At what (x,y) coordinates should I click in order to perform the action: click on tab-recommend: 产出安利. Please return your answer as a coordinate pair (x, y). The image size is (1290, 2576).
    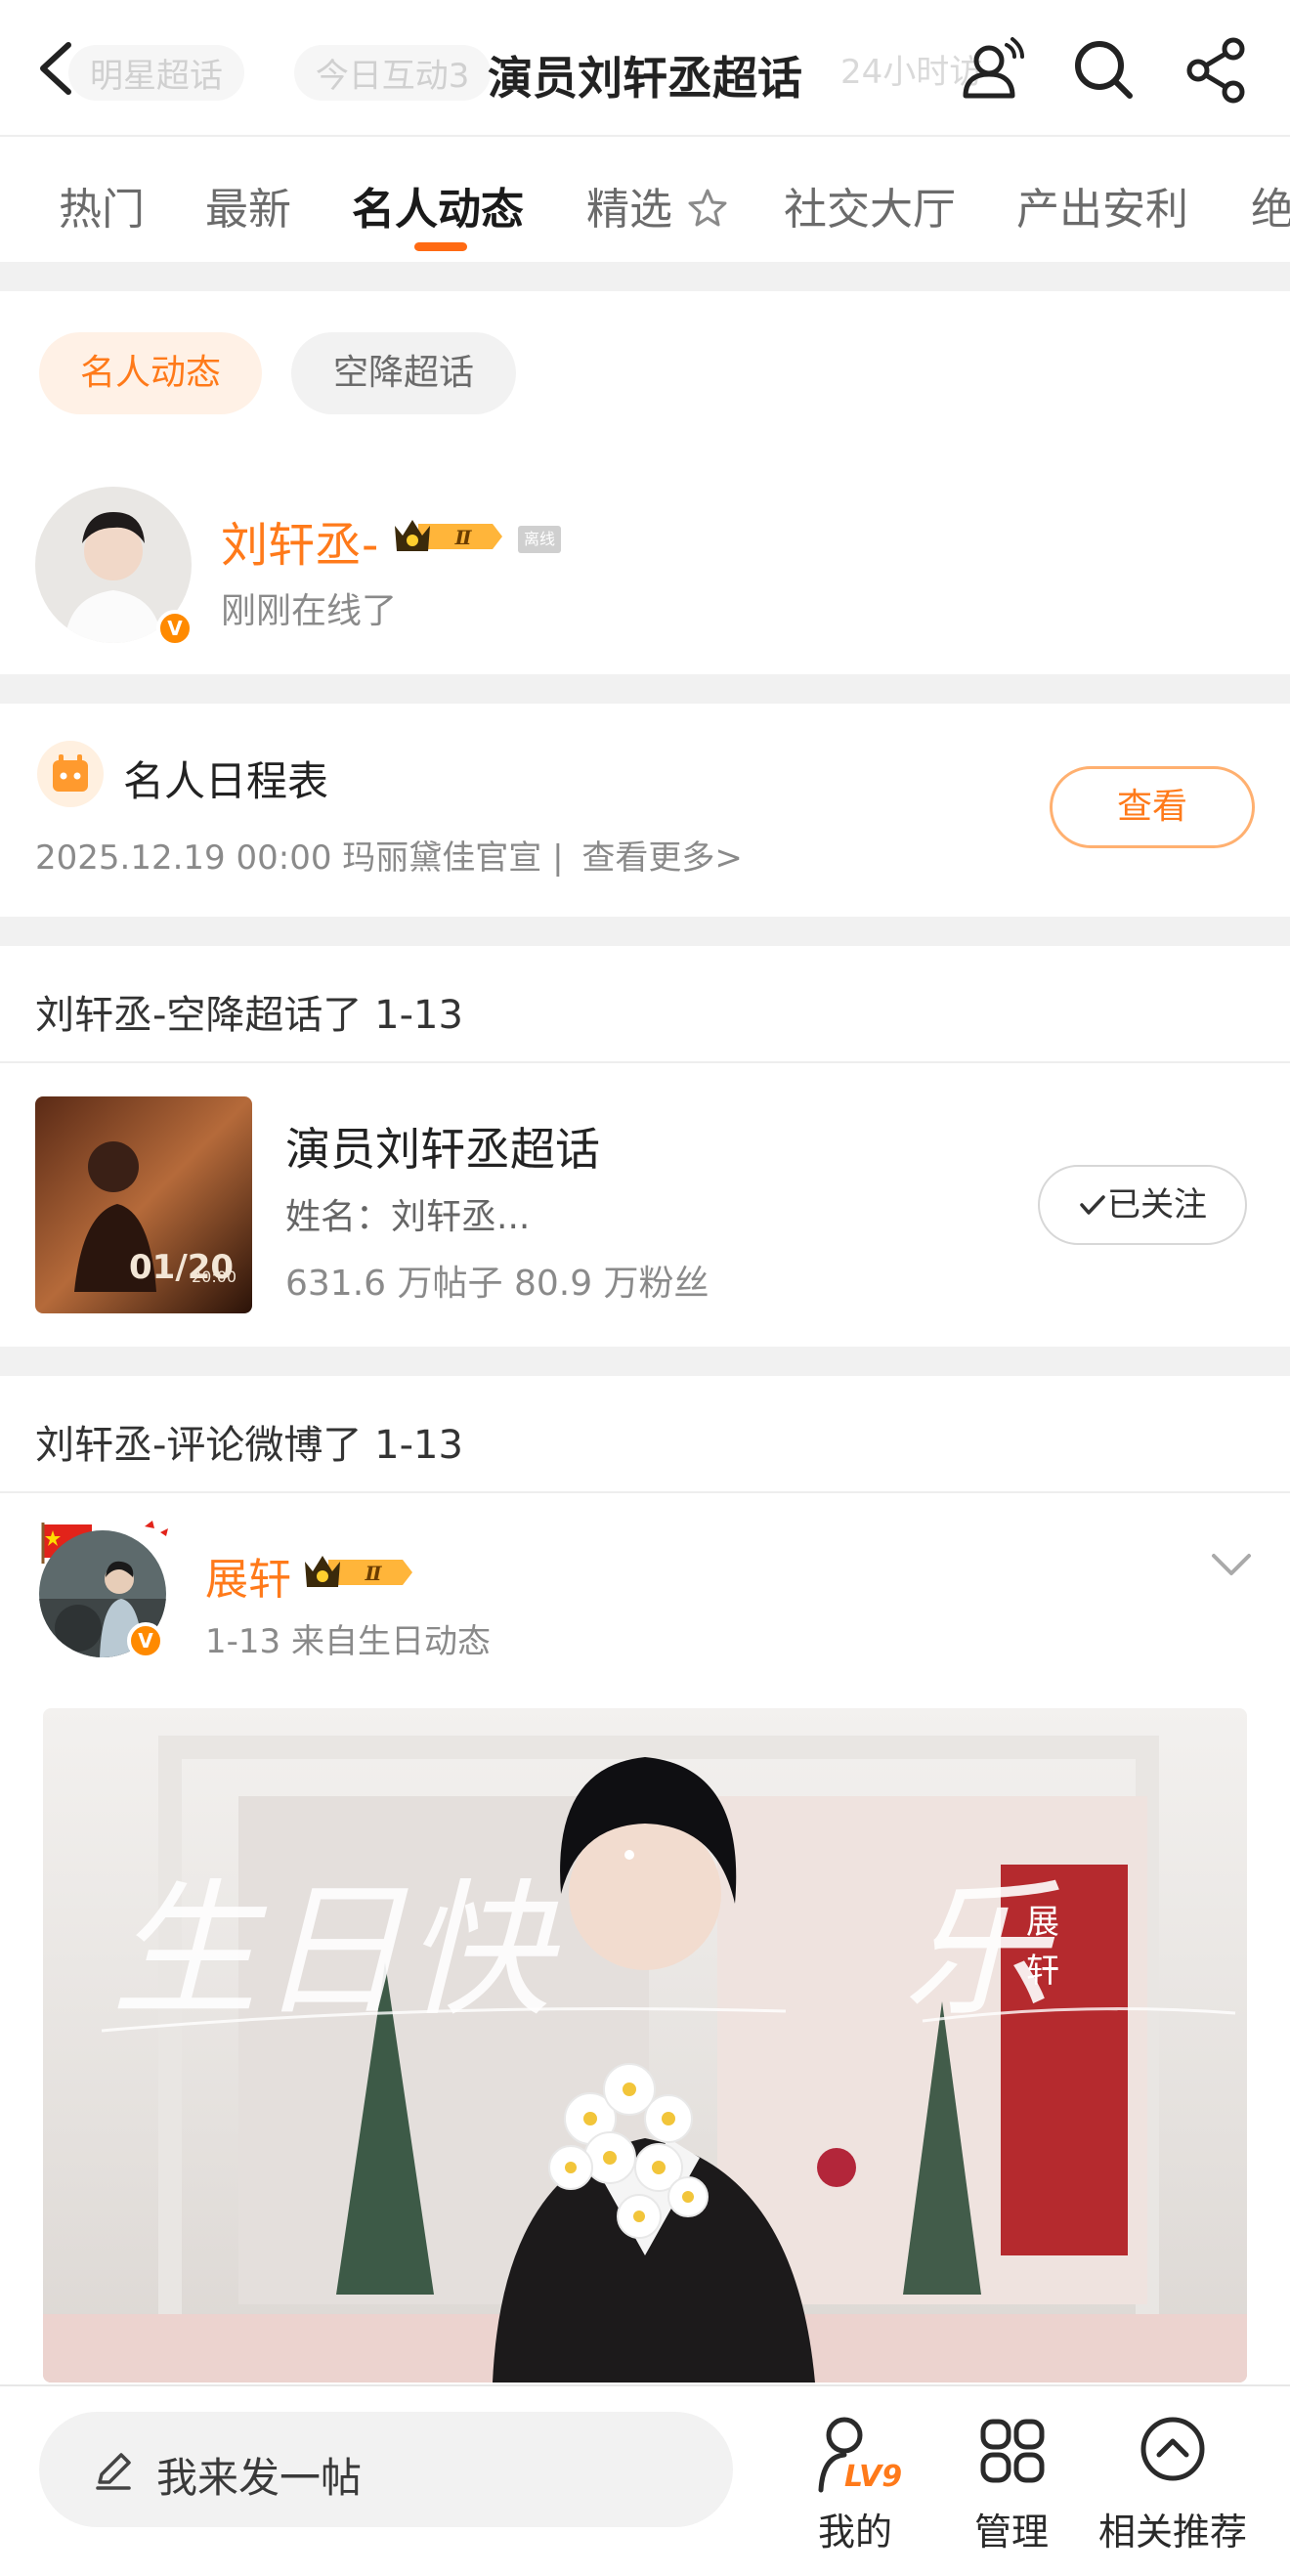
    Looking at the image, I should click on (1102, 205).